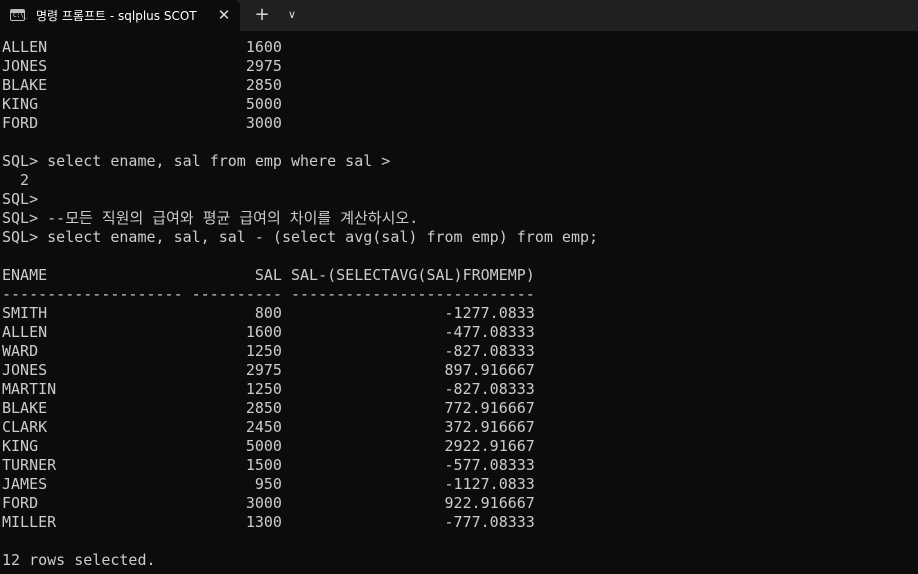 Image resolution: width=918 pixels, height=574 pixels. Describe the element at coordinates (262, 15) in the screenshot. I see `new-tab-button: +` at that location.